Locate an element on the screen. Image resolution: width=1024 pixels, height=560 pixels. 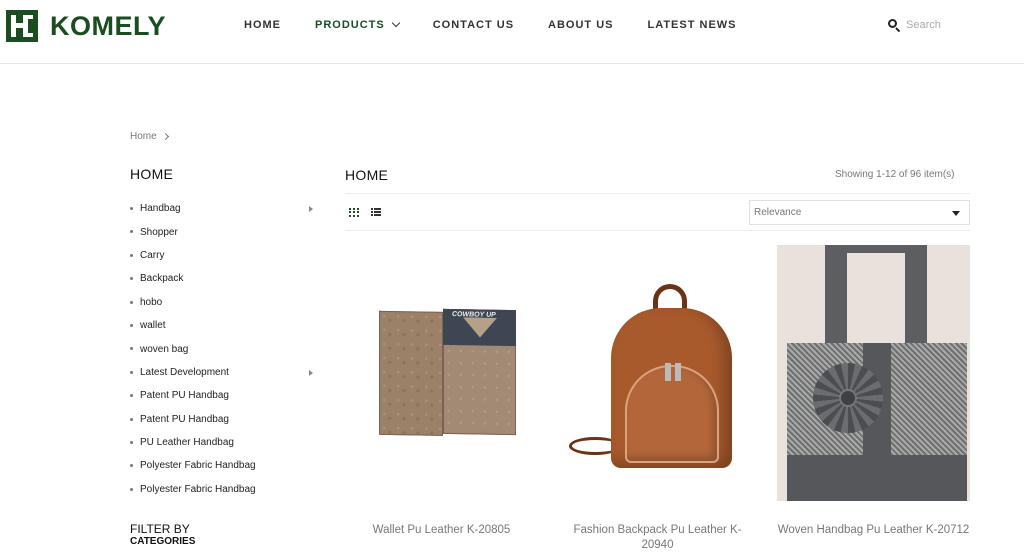
category-item: woven bag is located at coordinates (225, 348).